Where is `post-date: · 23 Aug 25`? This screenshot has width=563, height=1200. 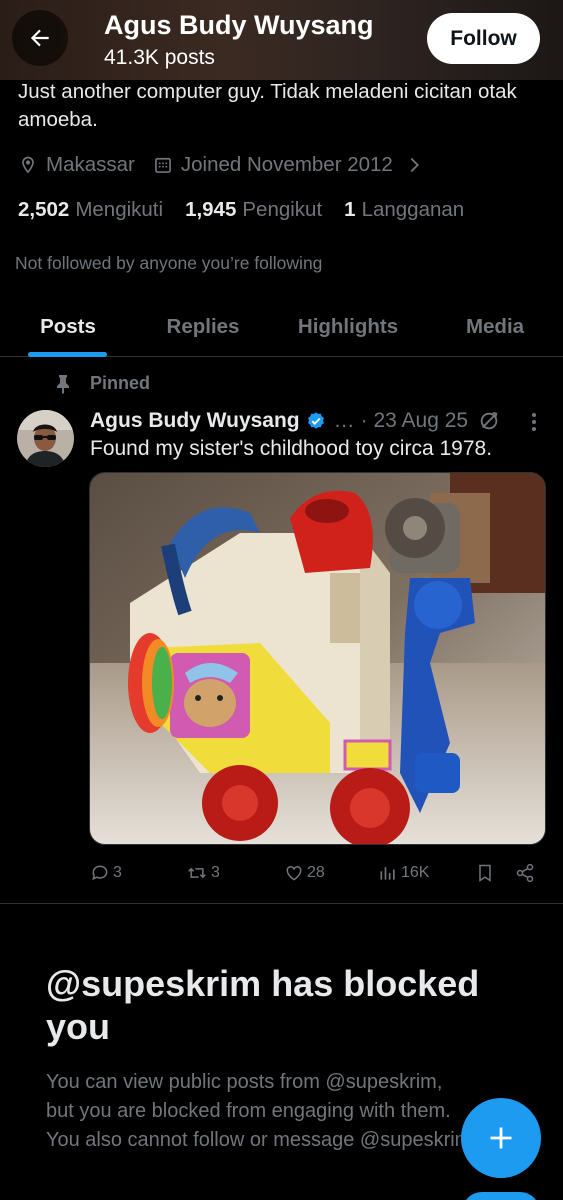 post-date: · 23 Aug 25 is located at coordinates (414, 421).